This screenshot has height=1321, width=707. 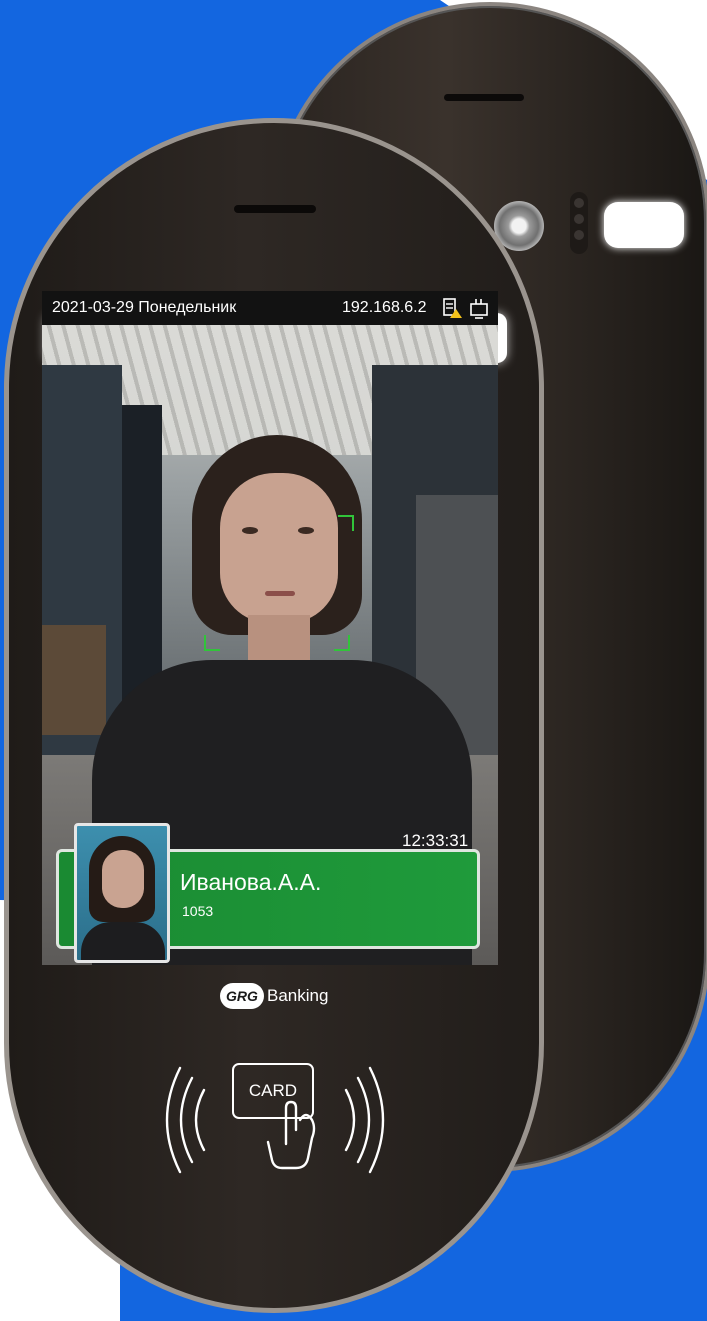 I want to click on recognition-time: 12:33:31, so click(x=435, y=840).